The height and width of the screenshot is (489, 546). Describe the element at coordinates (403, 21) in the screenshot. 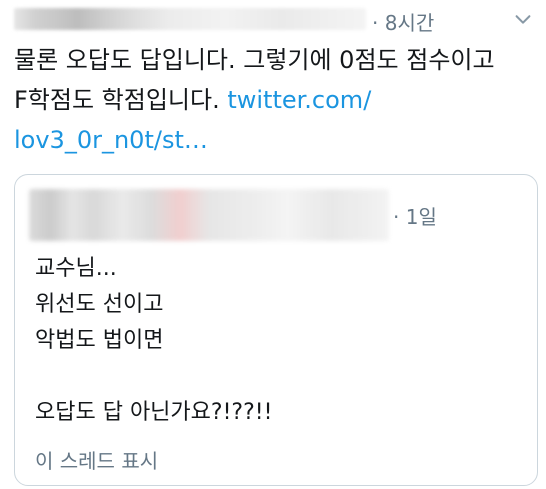

I see `tweet-timestamp: · 8시간` at that location.